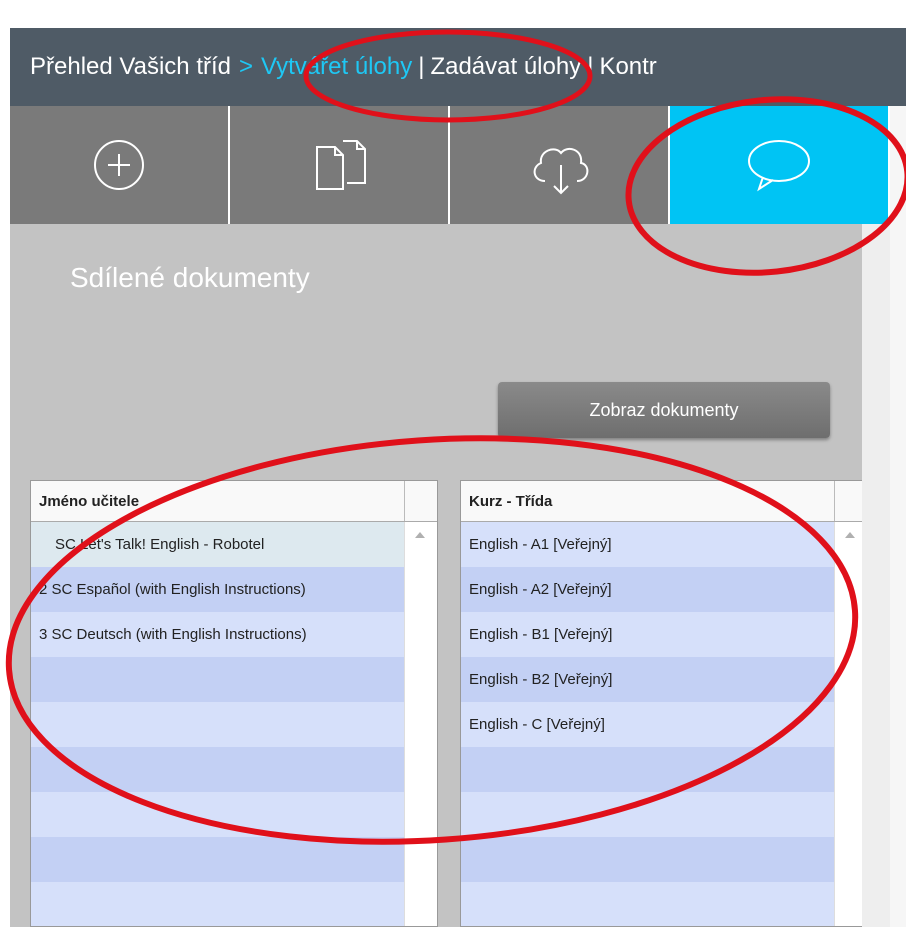 This screenshot has width=906, height=927. I want to click on right-gutter, so click(898, 516).